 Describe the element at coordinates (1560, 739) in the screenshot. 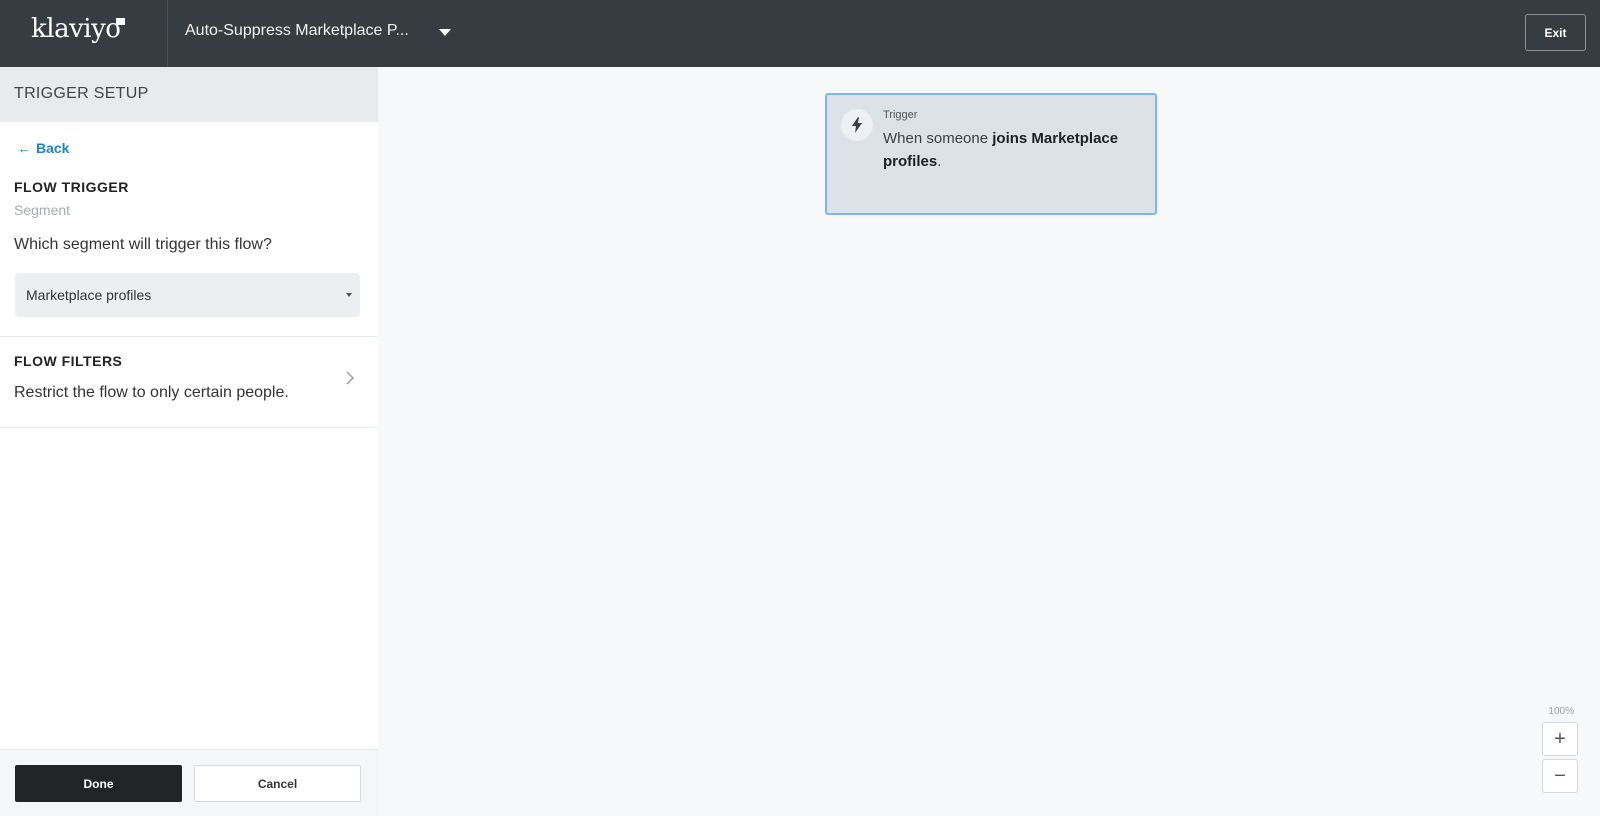

I see `zoom-in-button: +` at that location.